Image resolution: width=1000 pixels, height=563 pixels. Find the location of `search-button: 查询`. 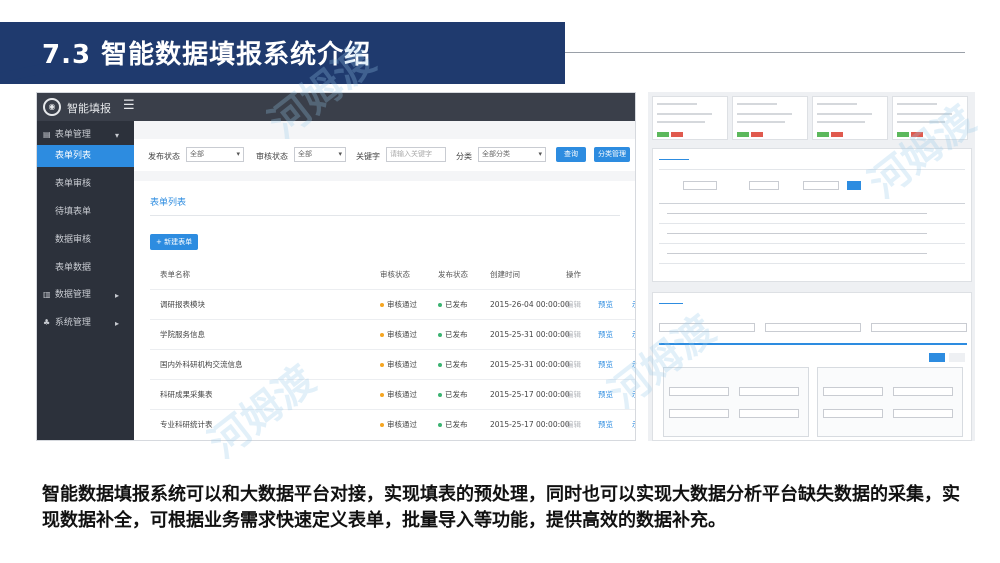

search-button: 查询 is located at coordinates (571, 154).